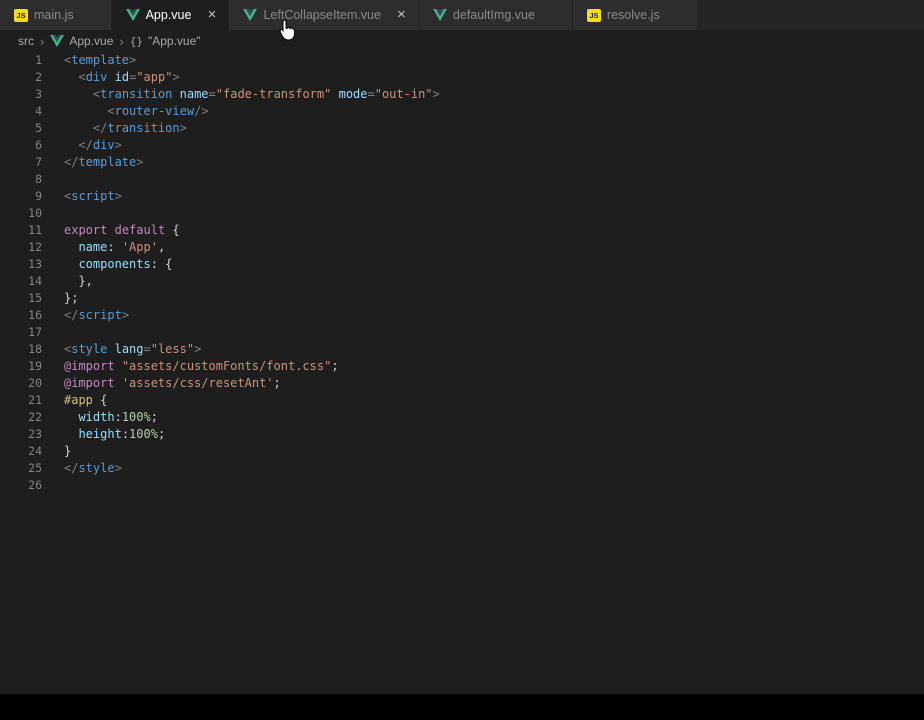 This screenshot has width=924, height=720. What do you see at coordinates (35, 451) in the screenshot?
I see `line-number: 24` at bounding box center [35, 451].